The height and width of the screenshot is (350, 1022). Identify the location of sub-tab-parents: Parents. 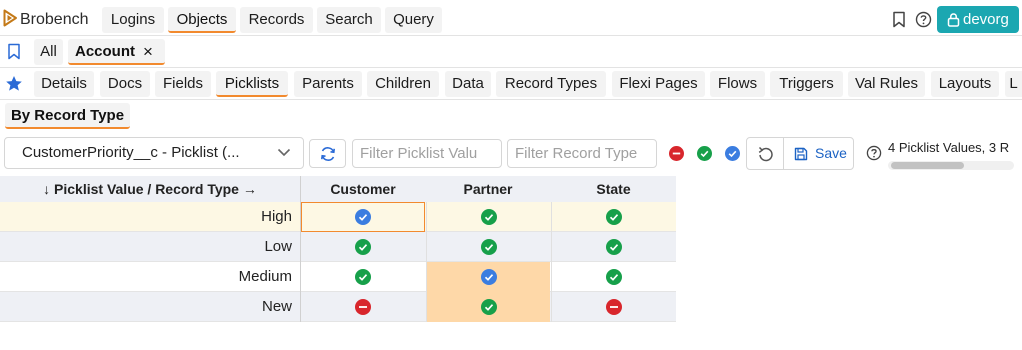
(328, 84).